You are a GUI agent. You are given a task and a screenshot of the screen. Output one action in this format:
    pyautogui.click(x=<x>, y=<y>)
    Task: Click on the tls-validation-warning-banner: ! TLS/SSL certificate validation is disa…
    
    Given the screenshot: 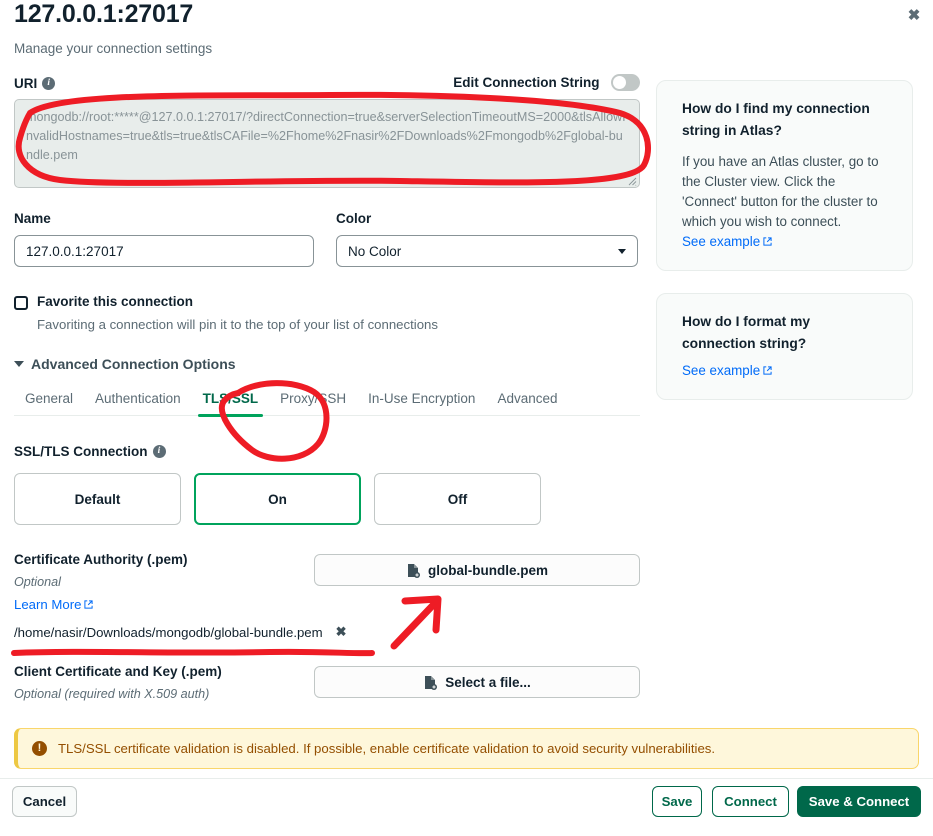 What is the action you would take?
    pyautogui.click(x=466, y=748)
    